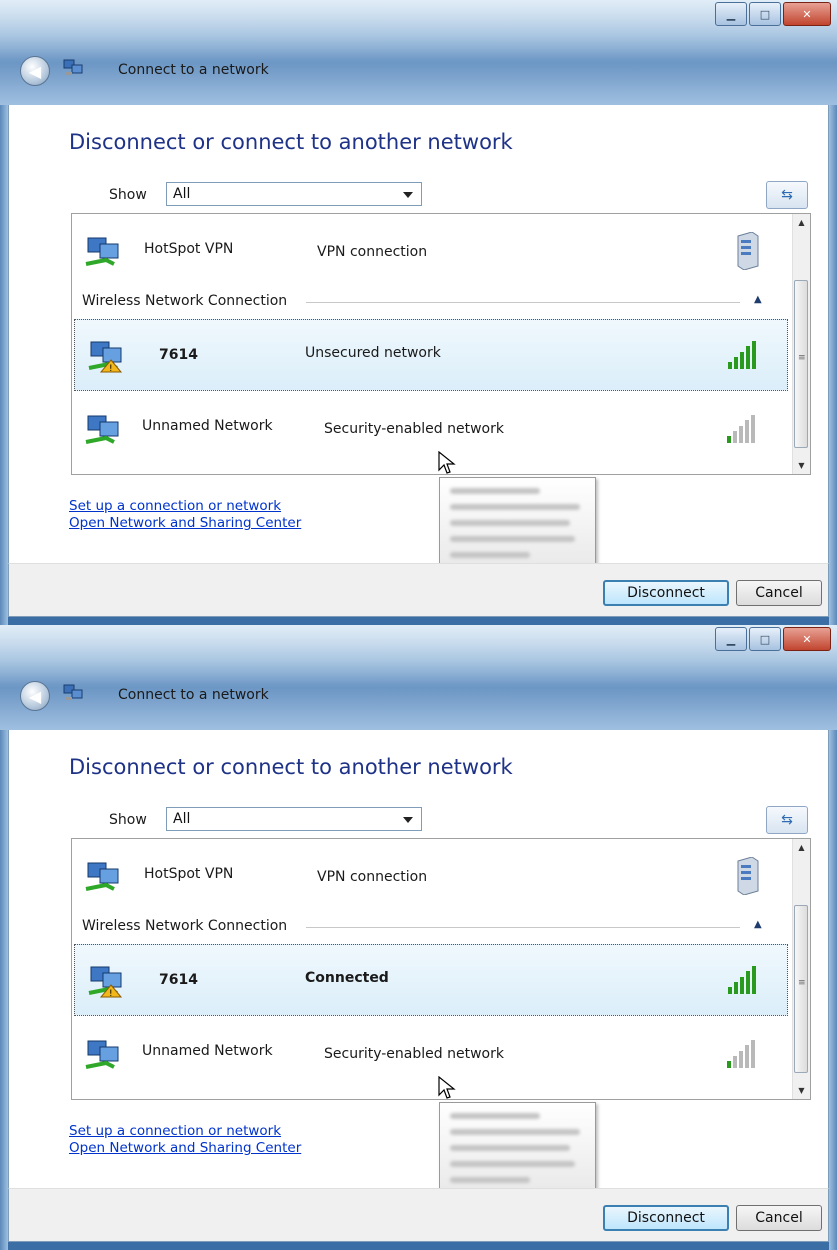 This screenshot has width=837, height=1250. What do you see at coordinates (431, 980) in the screenshot?
I see `list-item-selected-network: ! 7614 Connected` at bounding box center [431, 980].